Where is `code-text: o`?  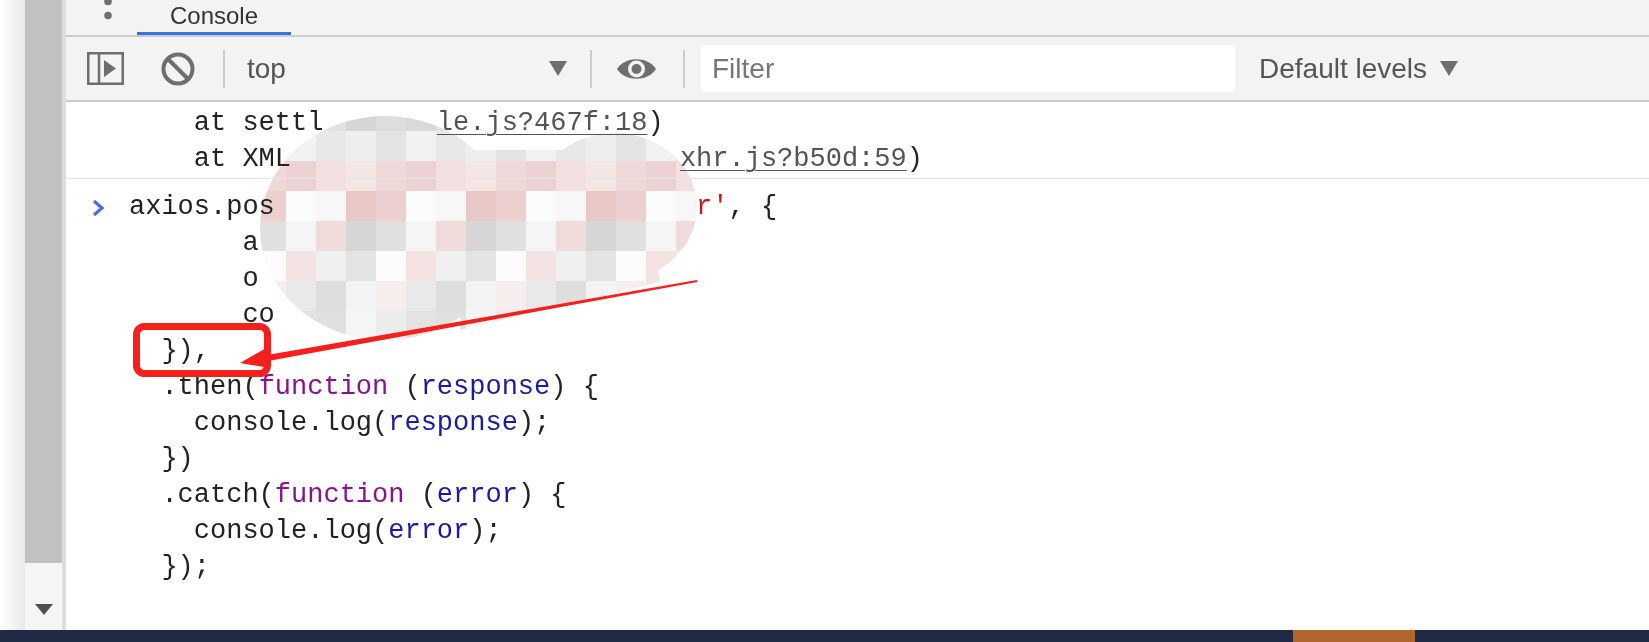 code-text: o is located at coordinates (250, 279).